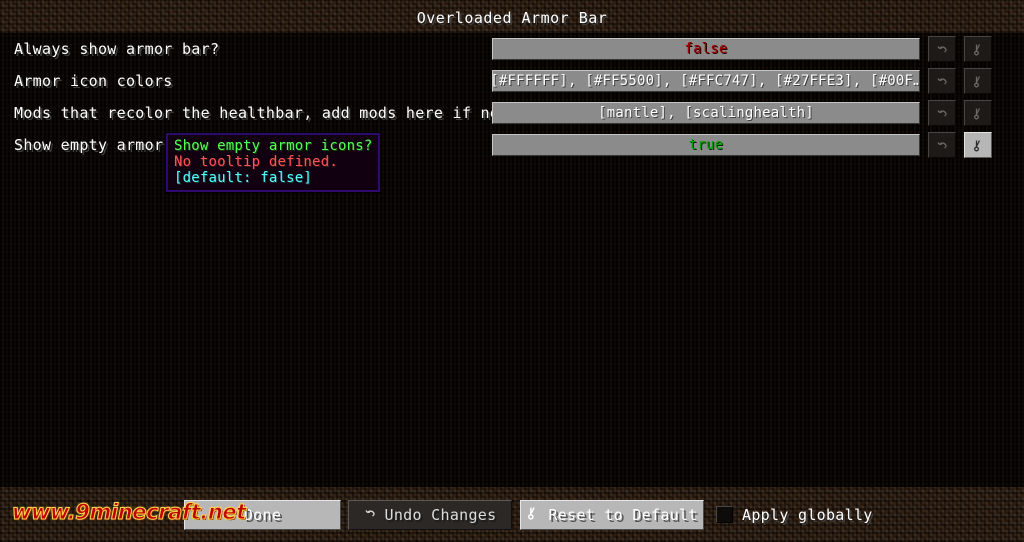 The width and height of the screenshot is (1024, 542). What do you see at coordinates (440, 514) in the screenshot?
I see `undo-changes-label: Undo Changes` at bounding box center [440, 514].